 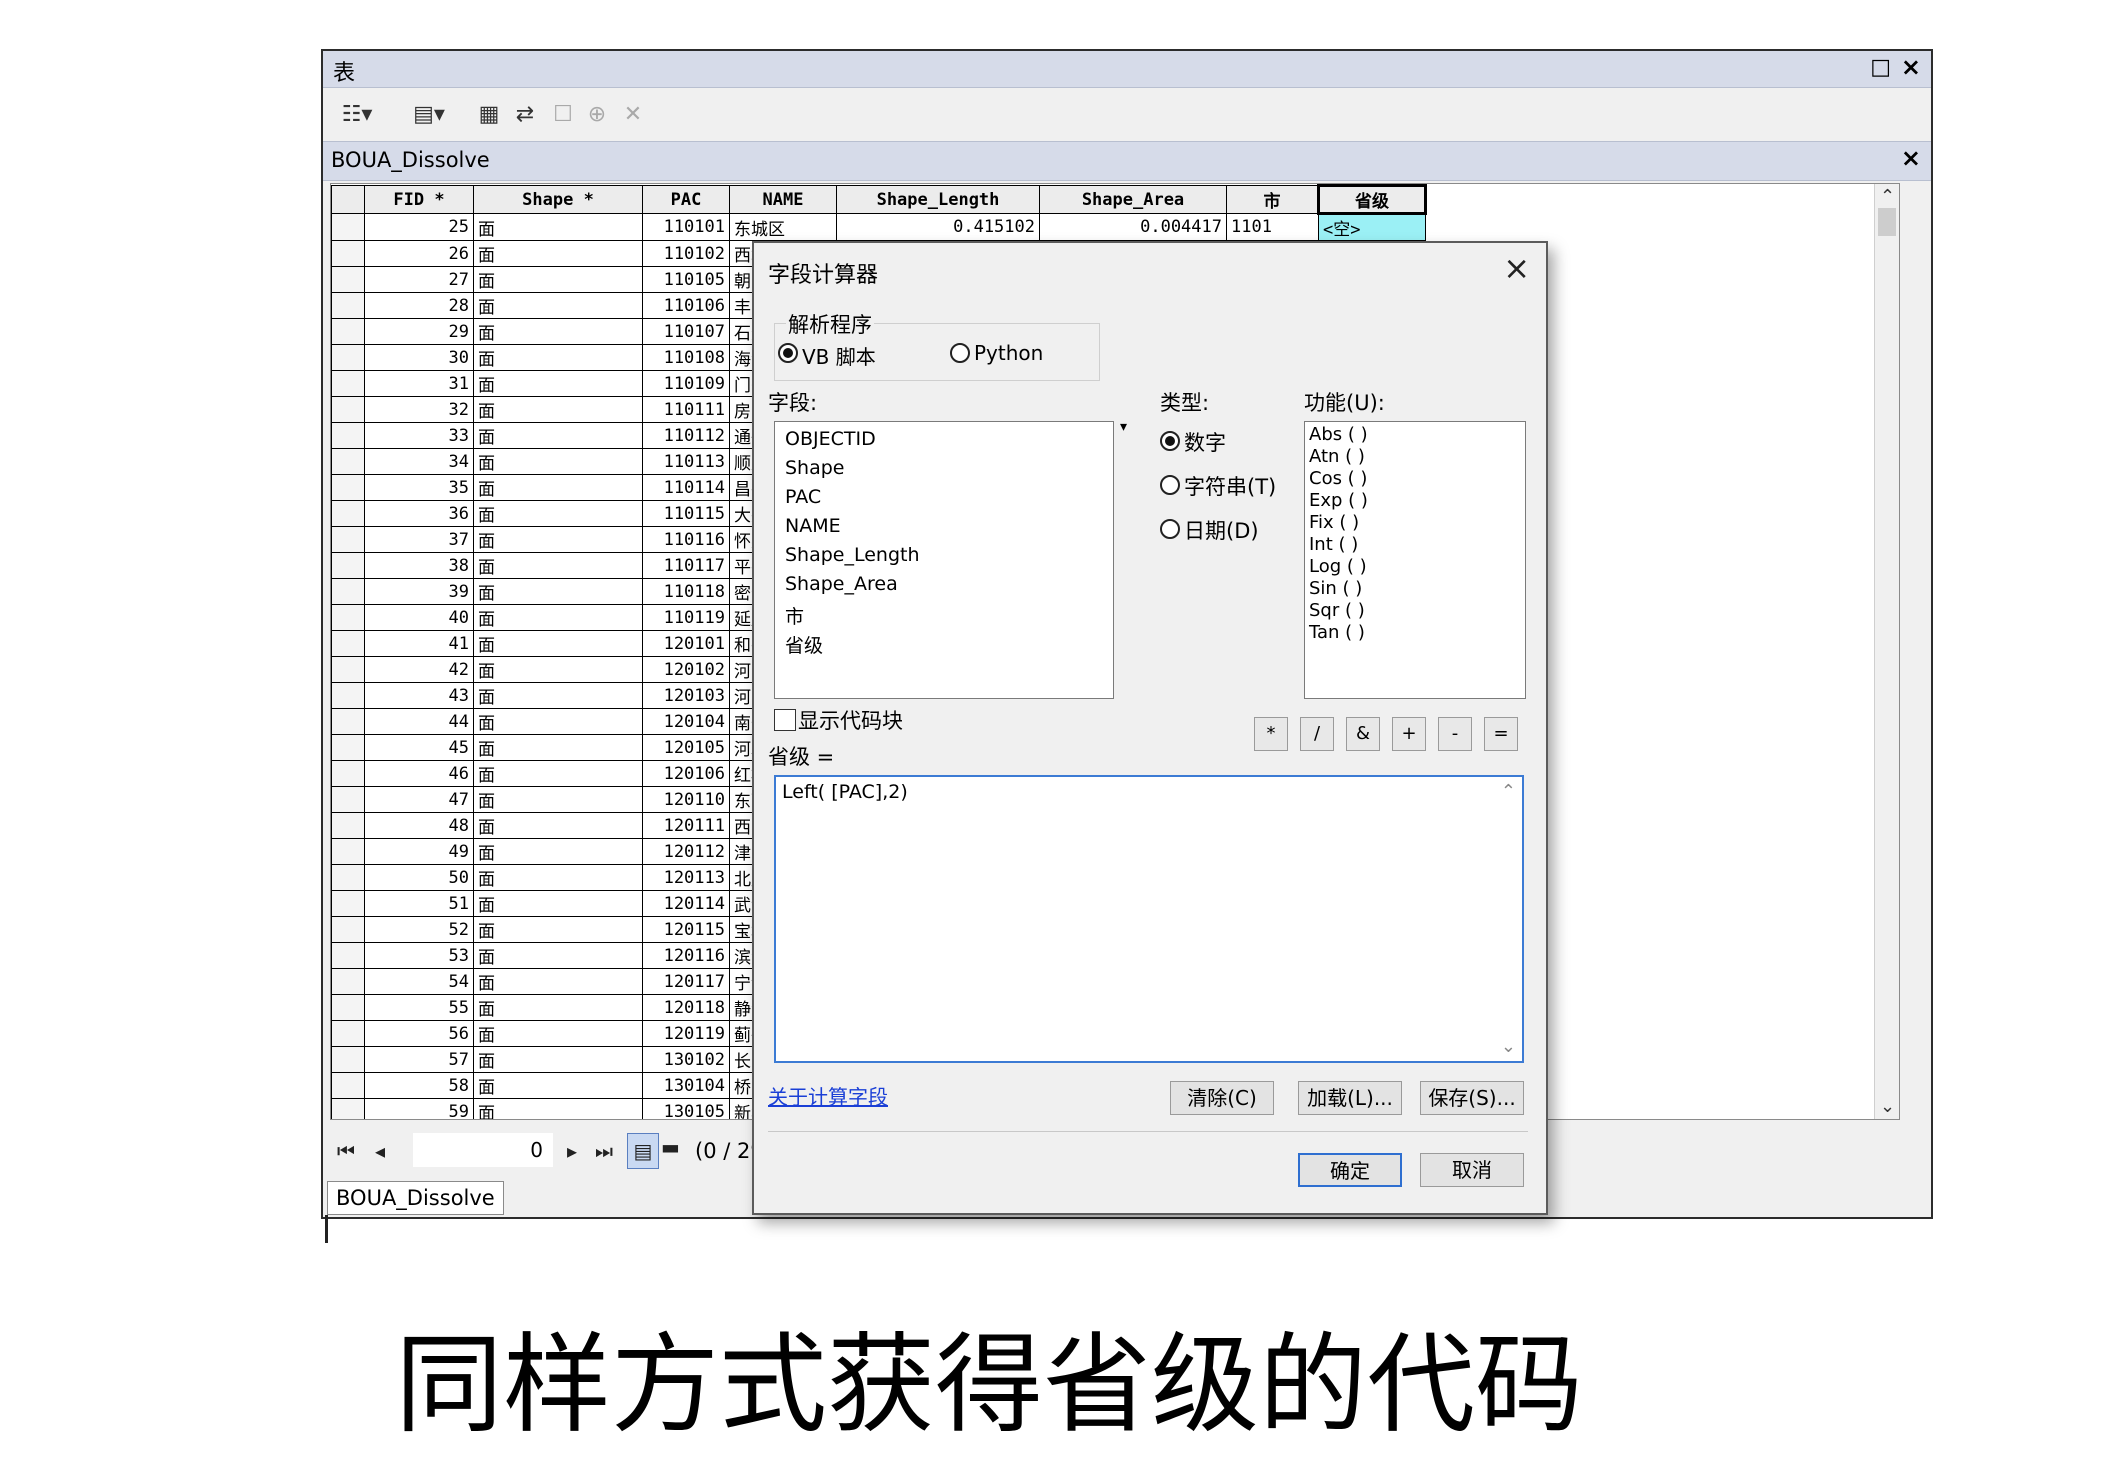 I want to click on cell-fid: 37, so click(x=419, y=539).